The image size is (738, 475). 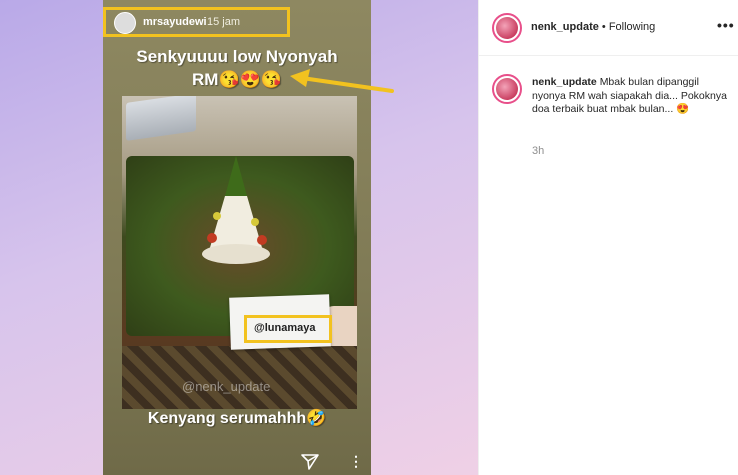 I want to click on comment-username: nenk_update, so click(x=564, y=82).